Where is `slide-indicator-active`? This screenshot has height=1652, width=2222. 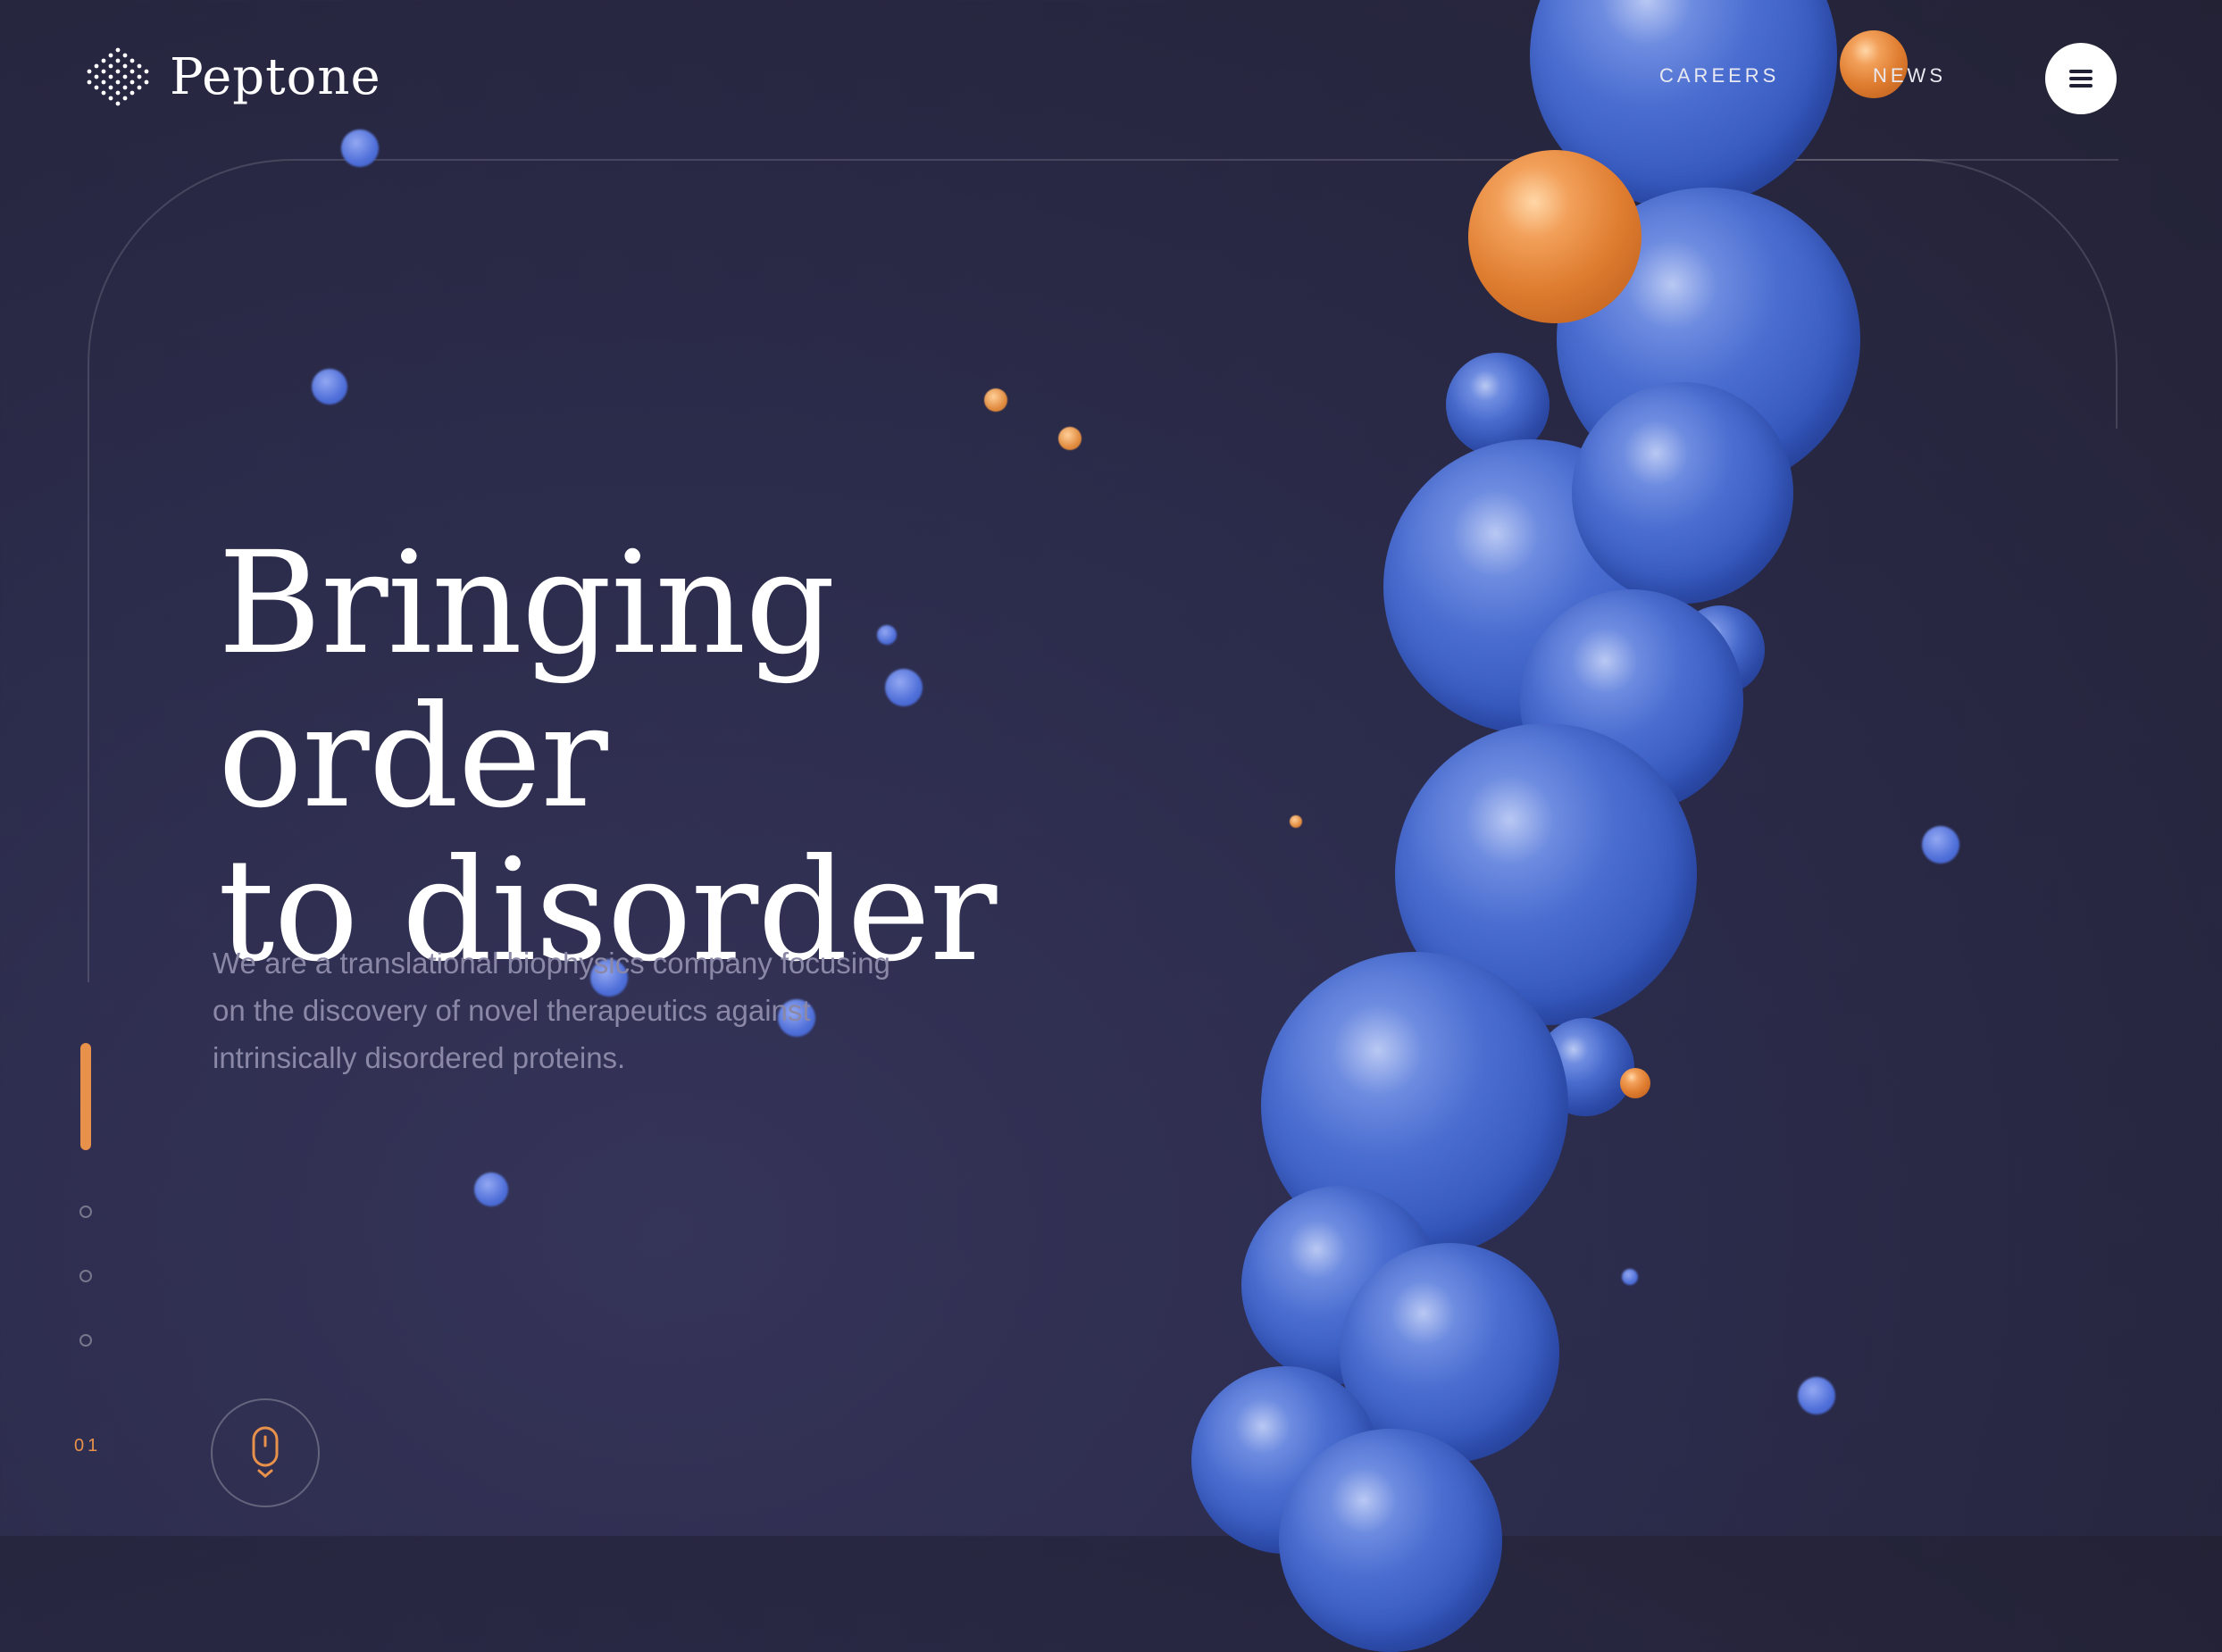 slide-indicator-active is located at coordinates (85, 1096).